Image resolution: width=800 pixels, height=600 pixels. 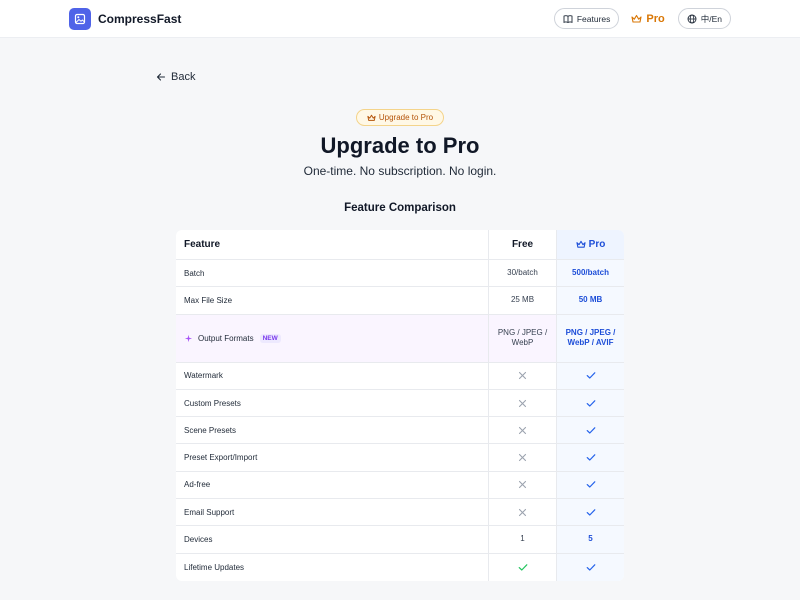 I want to click on feature-cell: Lifetime Updates, so click(x=332, y=567).